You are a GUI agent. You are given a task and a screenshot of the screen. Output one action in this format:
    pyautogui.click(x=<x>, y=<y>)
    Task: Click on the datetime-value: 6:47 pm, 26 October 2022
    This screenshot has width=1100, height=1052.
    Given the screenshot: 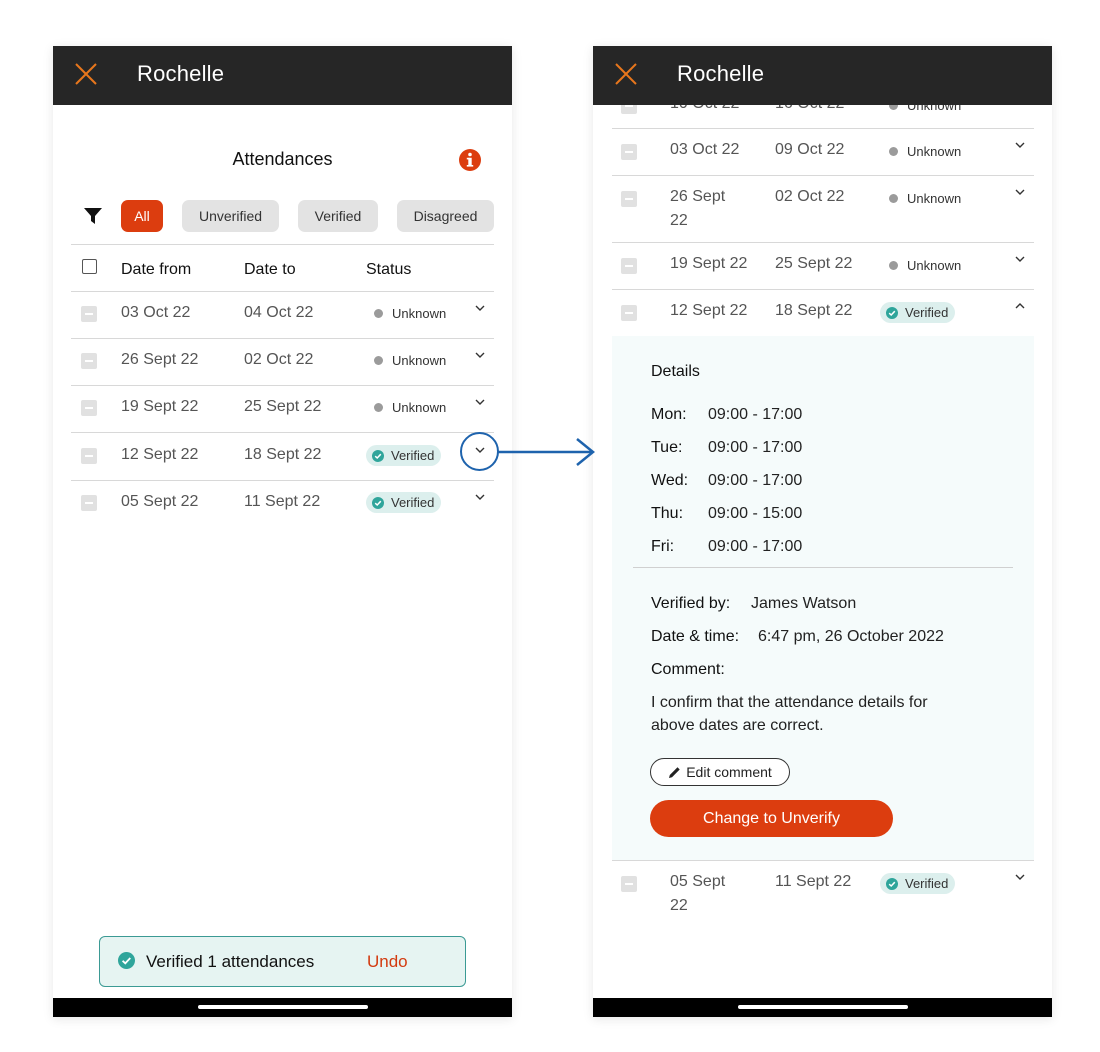 What is the action you would take?
    pyautogui.click(x=851, y=636)
    